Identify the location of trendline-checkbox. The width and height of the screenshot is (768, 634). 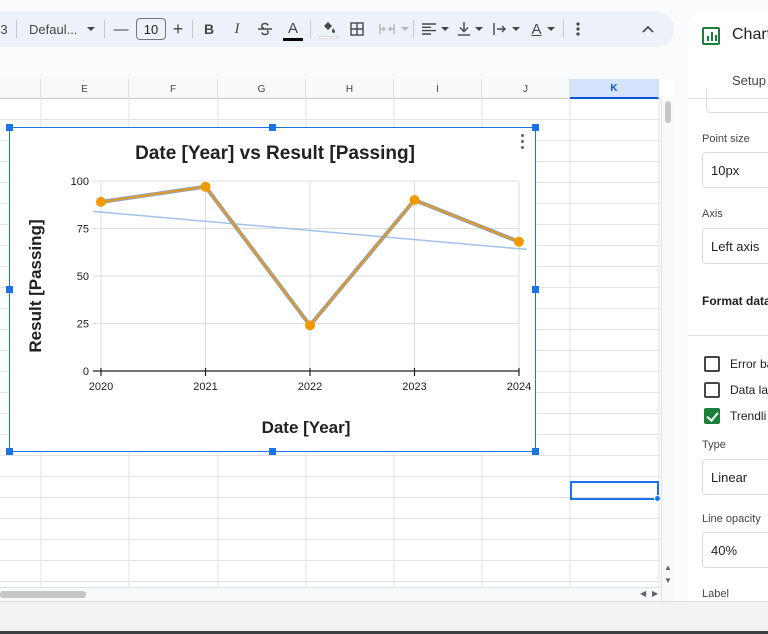
(712, 416).